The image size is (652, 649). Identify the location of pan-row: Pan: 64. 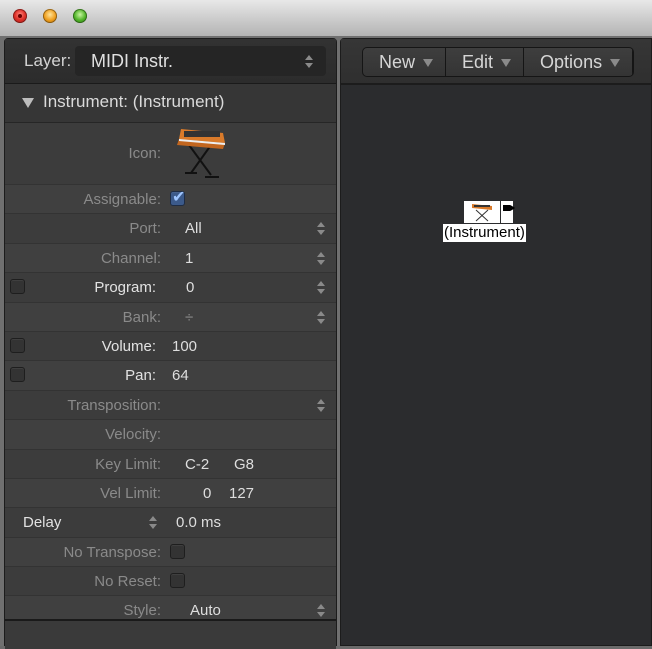
(170, 376).